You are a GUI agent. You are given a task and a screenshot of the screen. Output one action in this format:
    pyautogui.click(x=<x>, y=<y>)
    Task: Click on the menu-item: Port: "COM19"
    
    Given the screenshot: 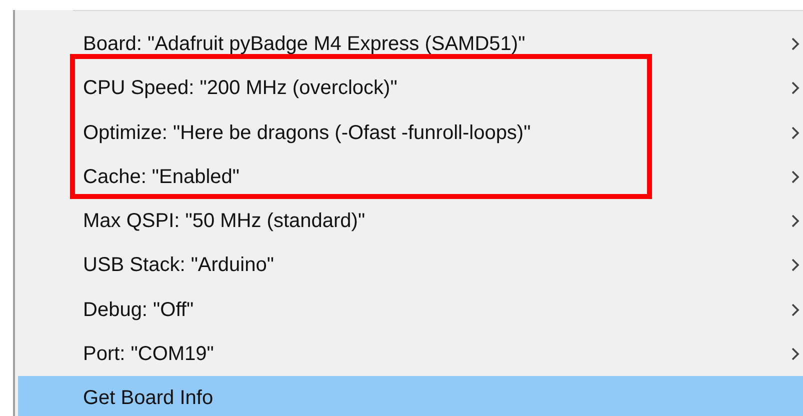 What is the action you would take?
    pyautogui.click(x=410, y=354)
    